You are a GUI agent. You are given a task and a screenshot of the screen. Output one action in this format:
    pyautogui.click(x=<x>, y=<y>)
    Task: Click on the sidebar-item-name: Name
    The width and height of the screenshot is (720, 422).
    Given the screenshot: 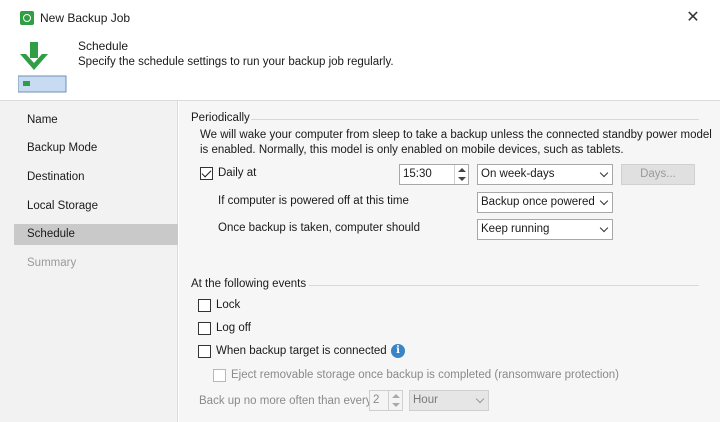 What is the action you would take?
    pyautogui.click(x=96, y=120)
    